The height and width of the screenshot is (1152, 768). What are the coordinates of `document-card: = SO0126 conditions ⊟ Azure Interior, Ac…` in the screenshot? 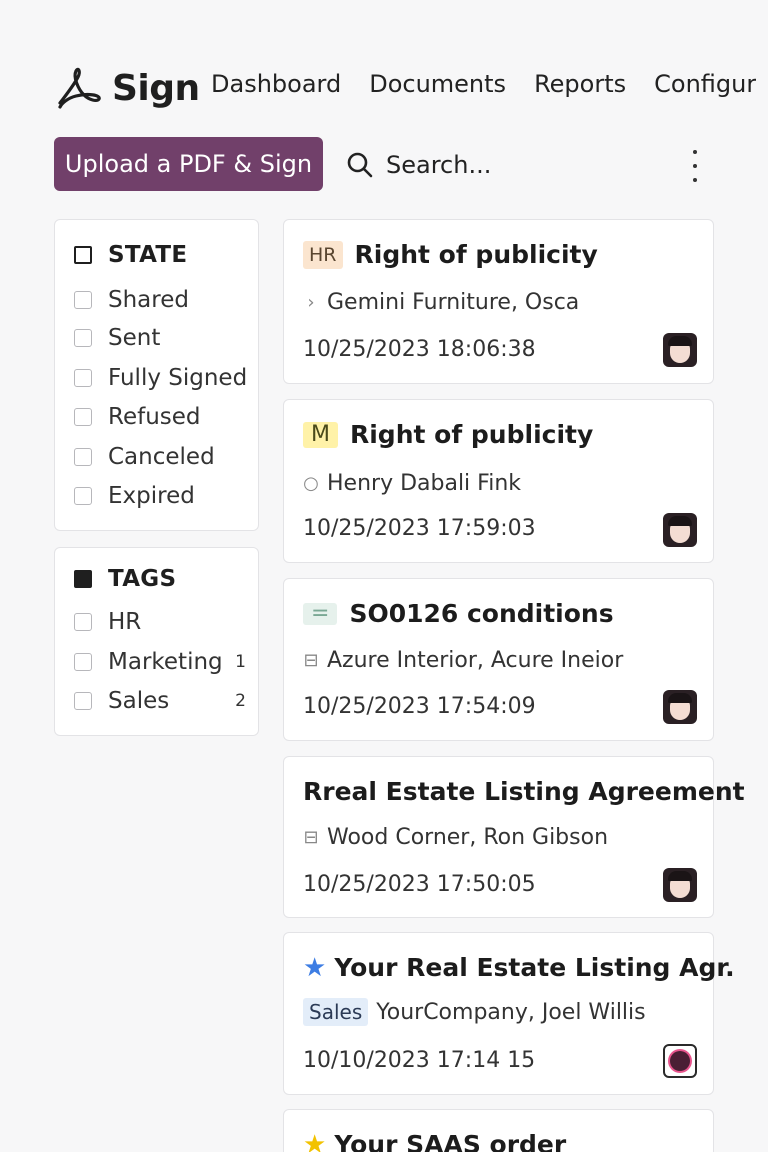 It's located at (498, 659).